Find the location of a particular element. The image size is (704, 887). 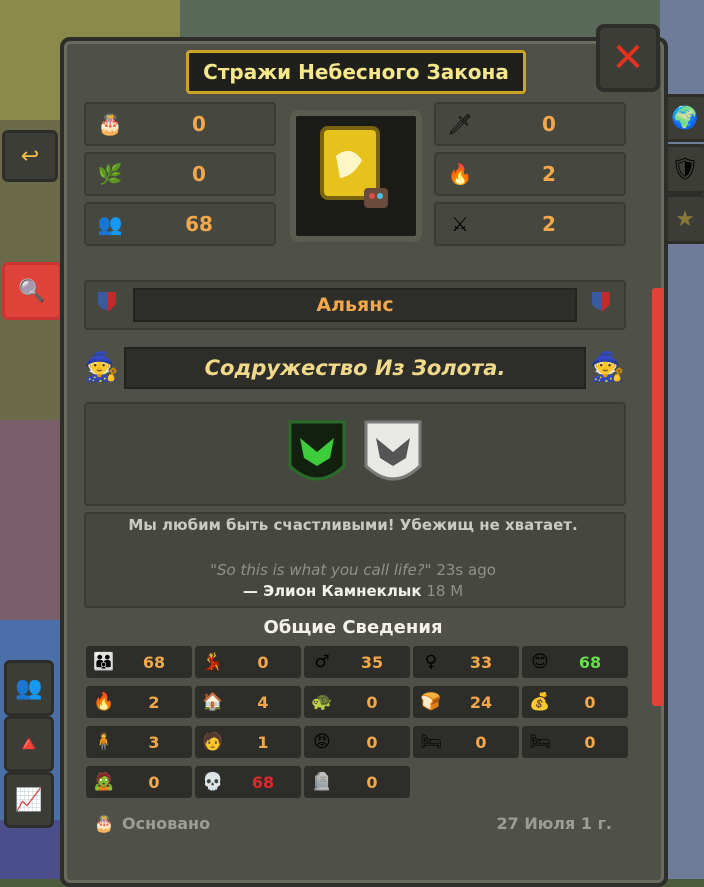

close-icon: ✕ is located at coordinates (628, 58).